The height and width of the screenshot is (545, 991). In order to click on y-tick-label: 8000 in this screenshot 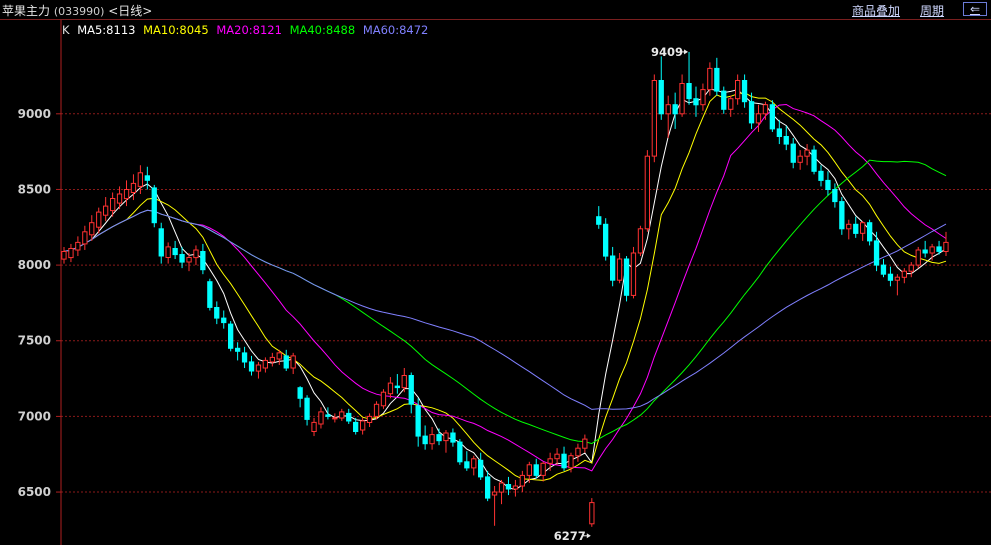, I will do `click(34, 265)`.